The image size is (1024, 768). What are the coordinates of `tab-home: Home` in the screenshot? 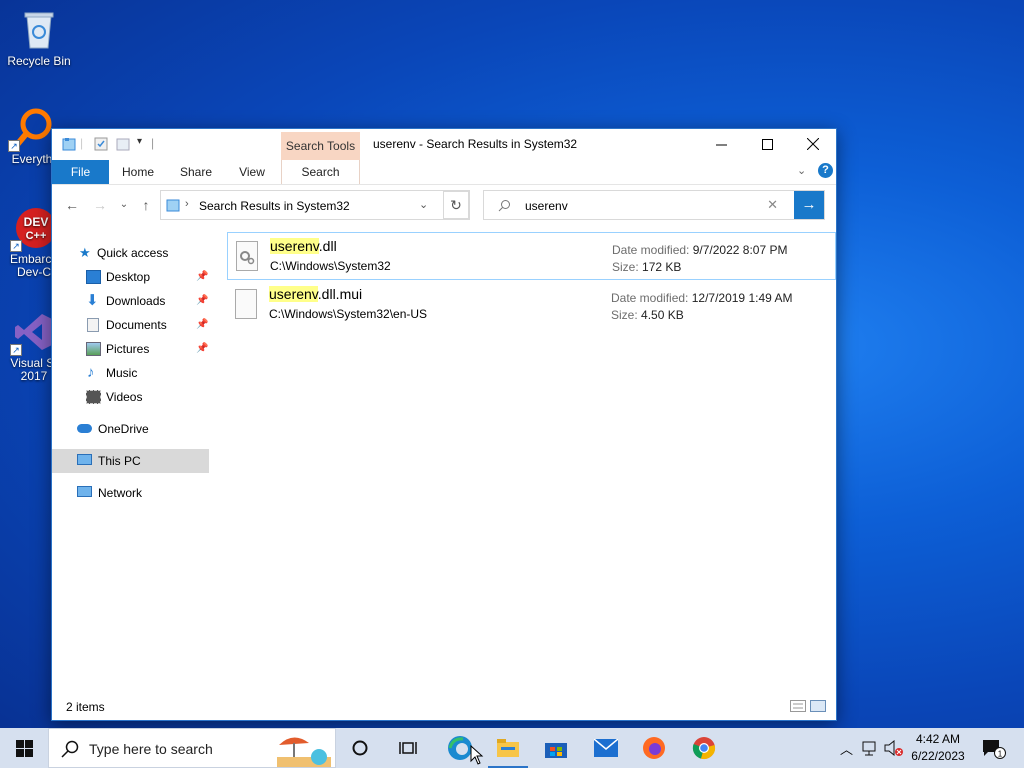 It's located at (138, 172).